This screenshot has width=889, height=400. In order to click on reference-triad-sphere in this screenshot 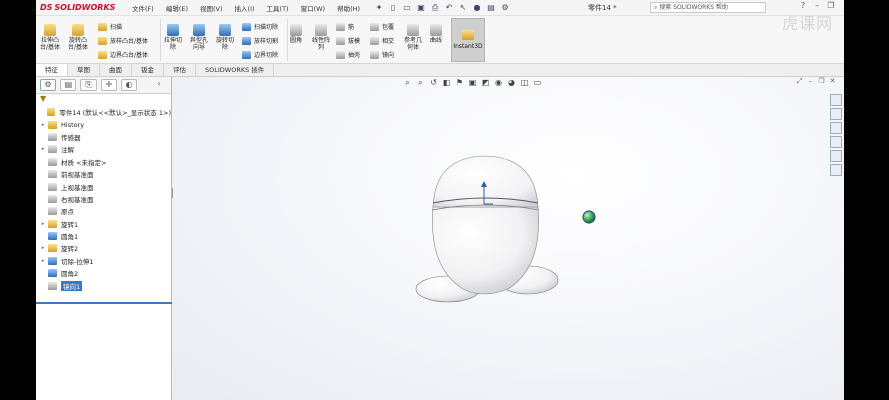, I will do `click(589, 217)`.